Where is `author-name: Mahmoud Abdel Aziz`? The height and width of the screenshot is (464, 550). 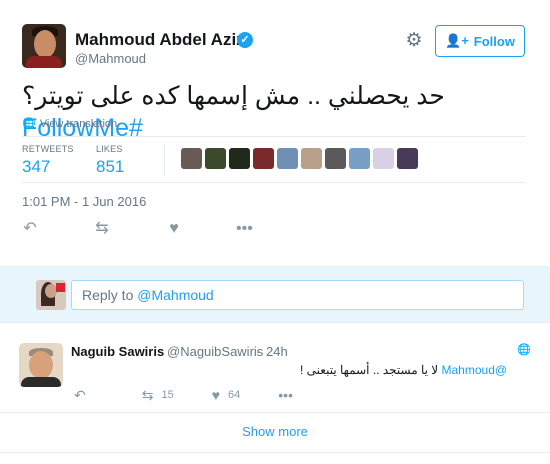
author-name: Mahmoud Abdel Aziz is located at coordinates (160, 40).